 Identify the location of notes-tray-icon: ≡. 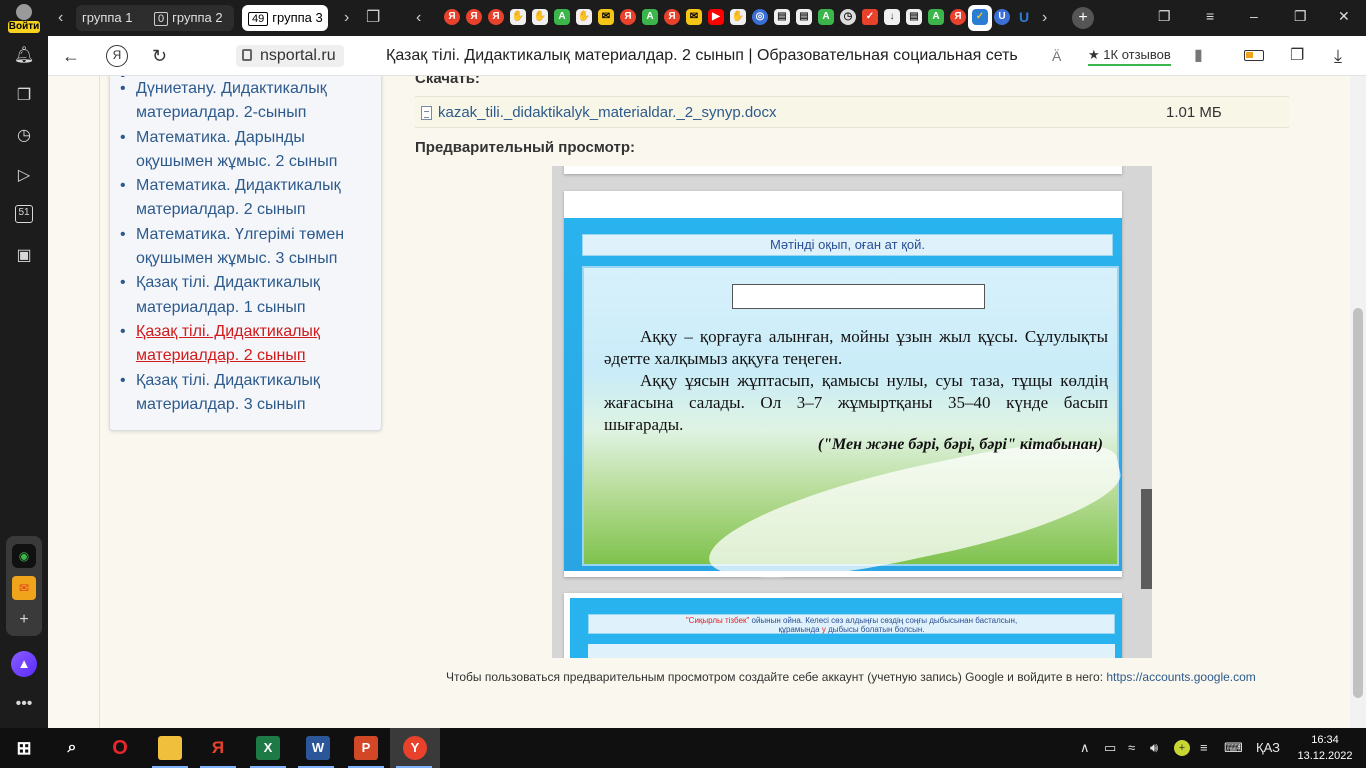
(1204, 747).